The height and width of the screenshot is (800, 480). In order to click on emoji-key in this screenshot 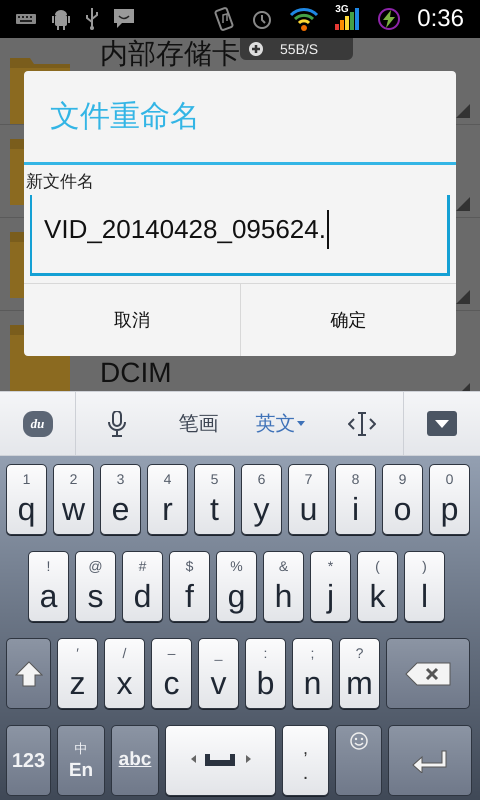, I will do `click(358, 760)`.